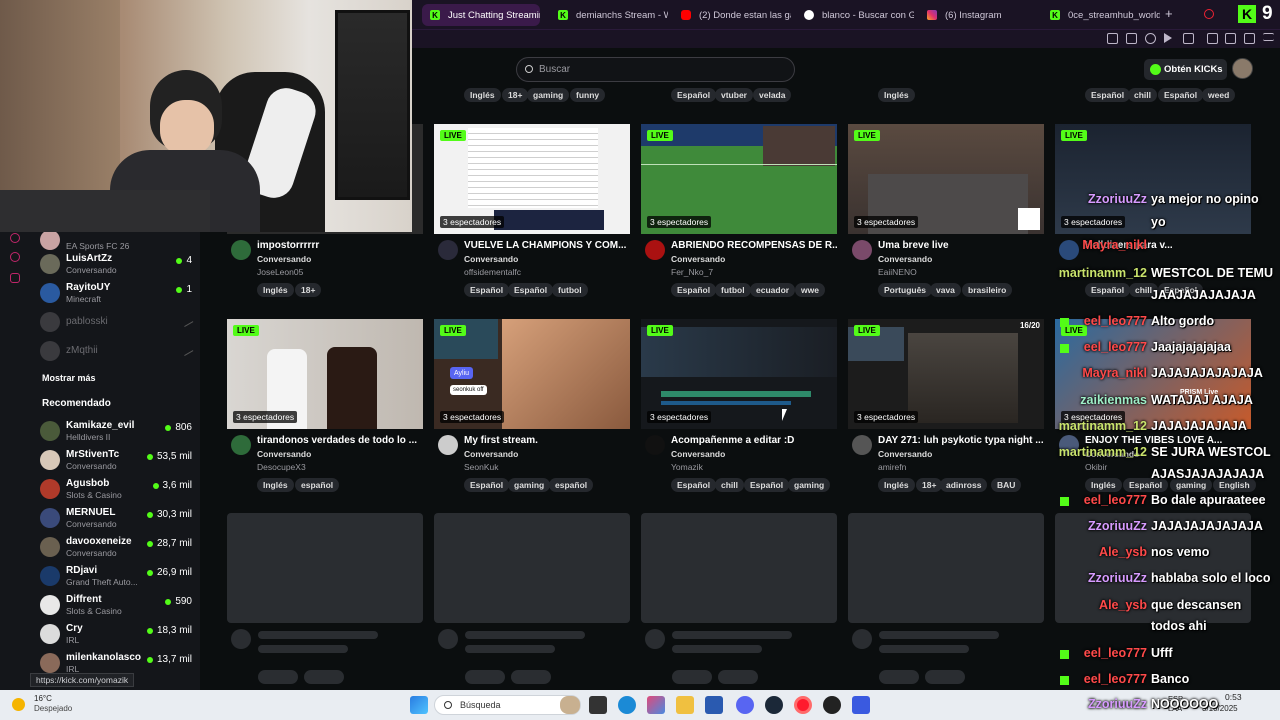 The image size is (1280, 720). What do you see at coordinates (1006, 485) in the screenshot?
I see `tag: BAU` at bounding box center [1006, 485].